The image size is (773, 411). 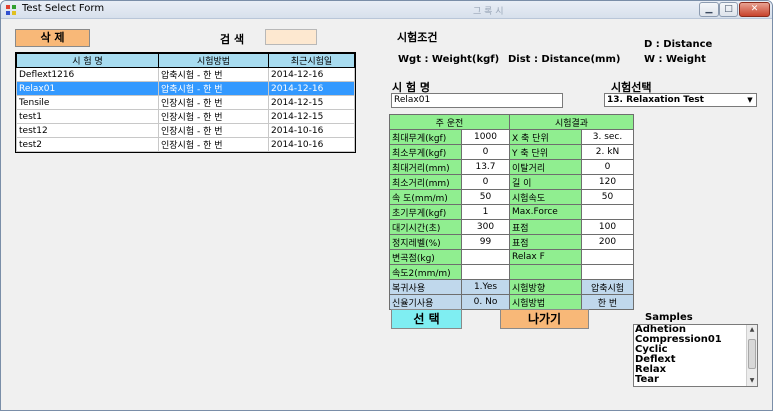 What do you see at coordinates (607, 167) in the screenshot?
I see `result-value-field: 0` at bounding box center [607, 167].